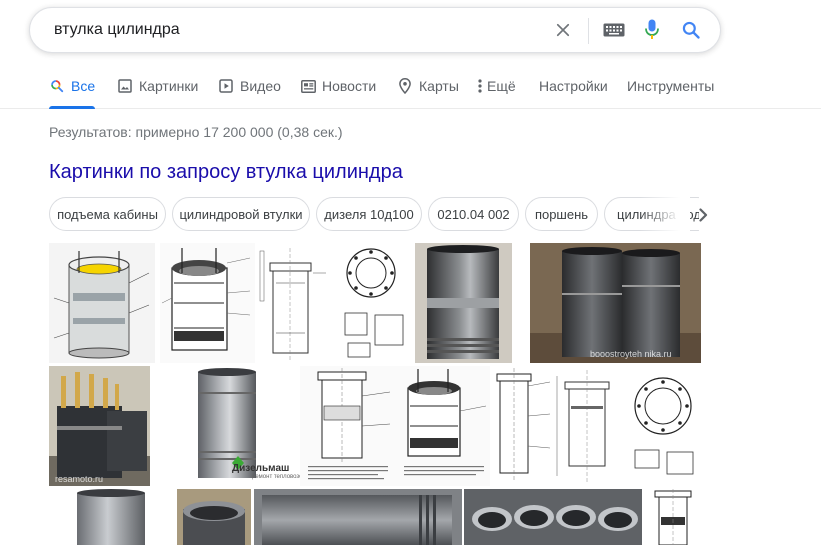 The image size is (821, 545). What do you see at coordinates (107, 214) in the screenshot?
I see `chip-related: подъема кабины` at bounding box center [107, 214].